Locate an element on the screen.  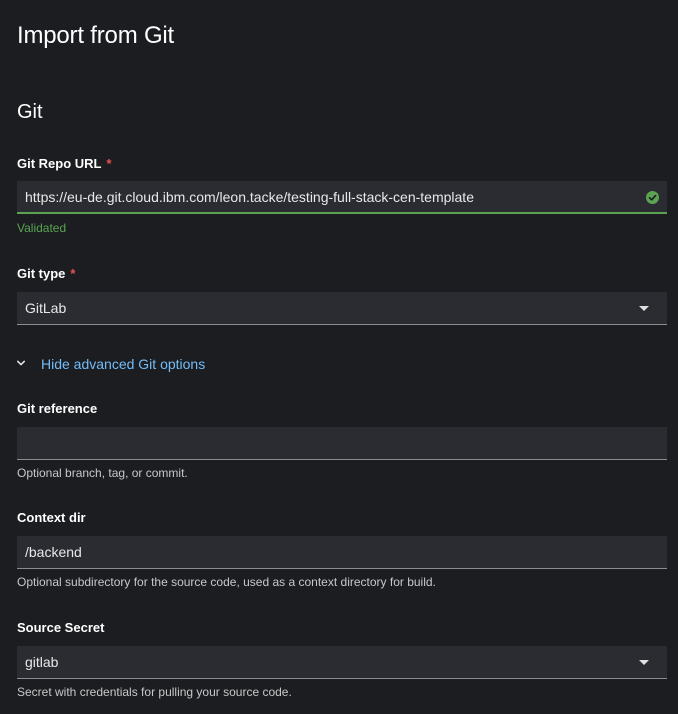
git-reference-input is located at coordinates (342, 443).